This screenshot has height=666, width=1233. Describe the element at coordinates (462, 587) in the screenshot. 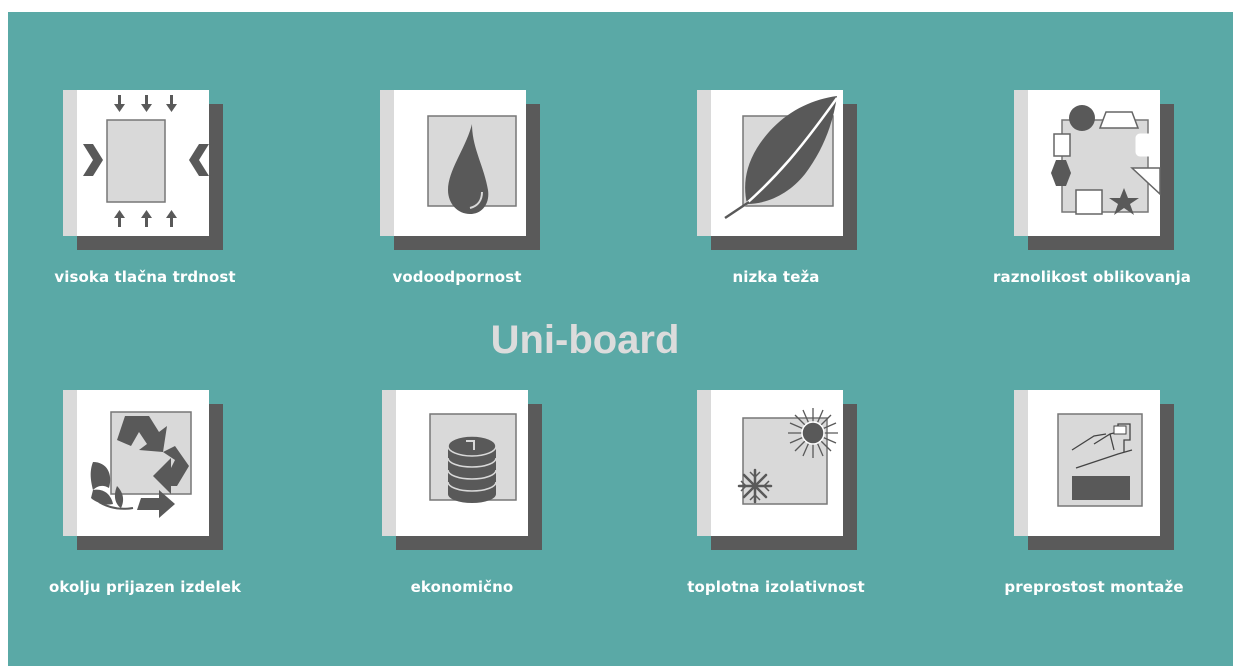

I see `feature-label: ekonomično` at that location.